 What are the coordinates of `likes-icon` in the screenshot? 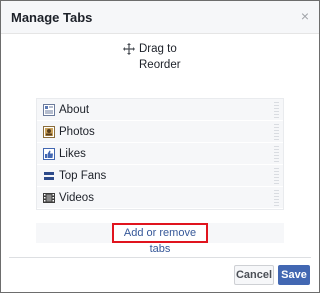 It's located at (49, 154).